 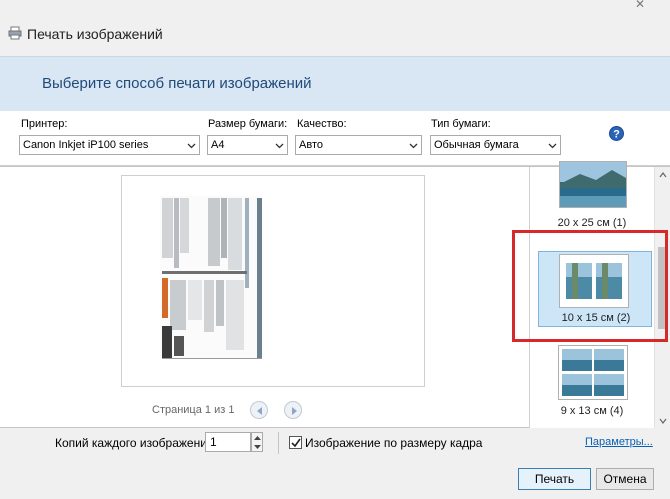 I want to click on paper-size-label: Размер бумаги:, so click(x=248, y=124).